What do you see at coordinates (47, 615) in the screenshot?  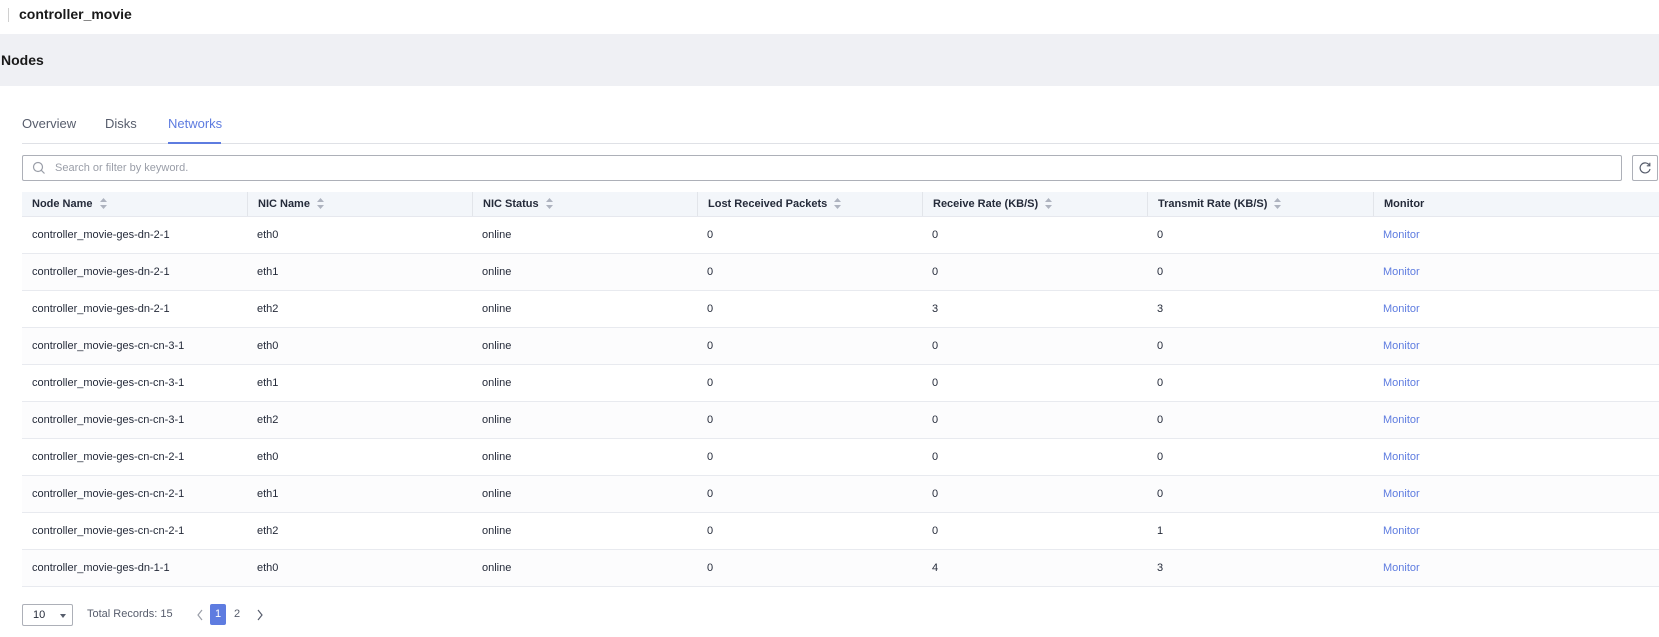 I see `page-size-select: 10` at bounding box center [47, 615].